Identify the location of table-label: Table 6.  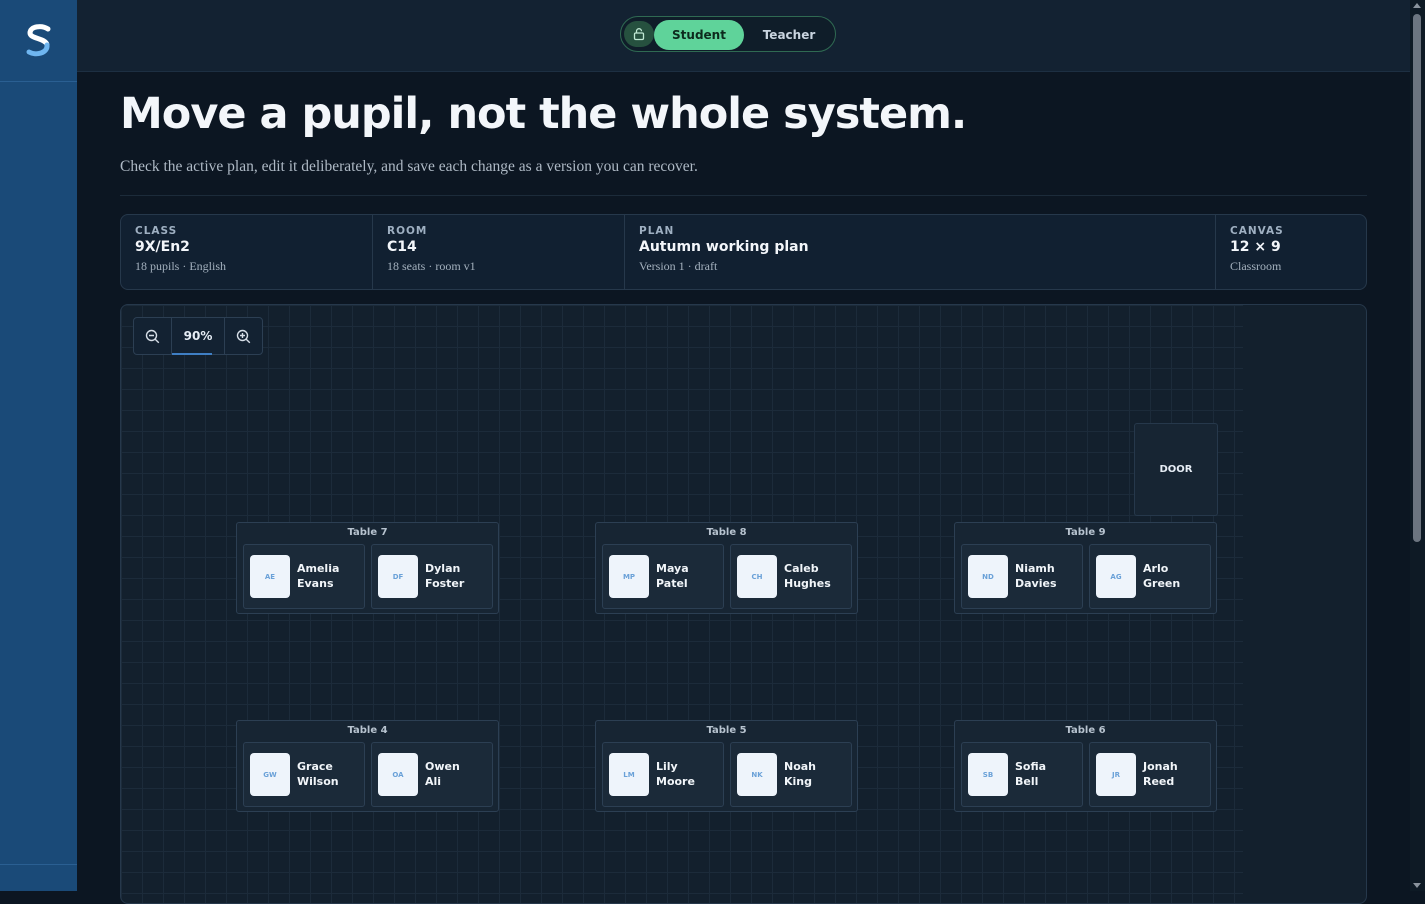
(1085, 730).